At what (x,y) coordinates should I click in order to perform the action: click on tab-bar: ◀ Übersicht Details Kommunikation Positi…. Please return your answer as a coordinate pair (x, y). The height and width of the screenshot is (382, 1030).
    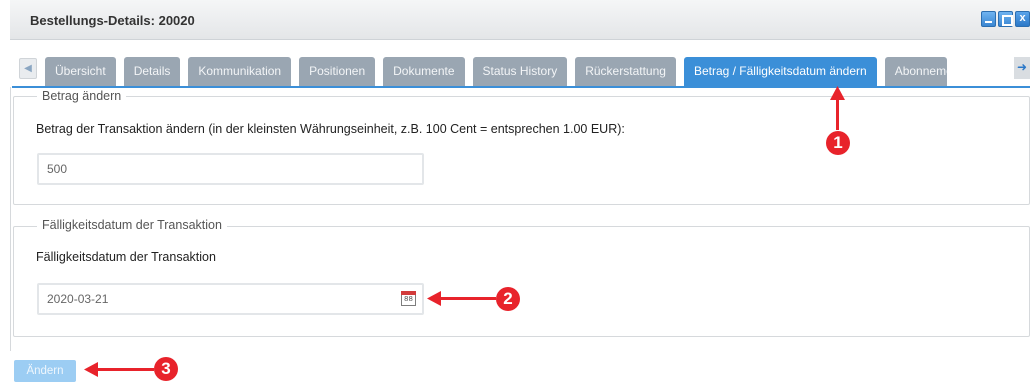
    Looking at the image, I should click on (520, 64).